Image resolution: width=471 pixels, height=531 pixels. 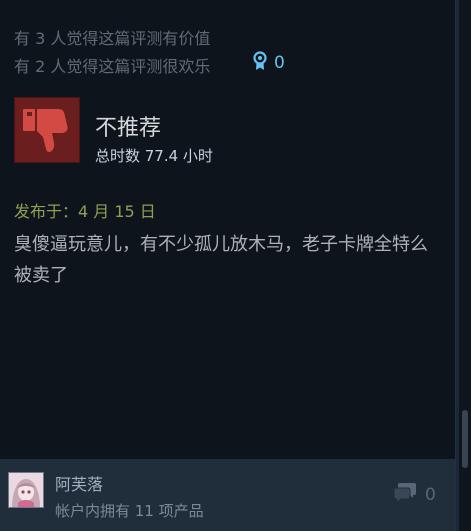 What do you see at coordinates (129, 511) in the screenshot?
I see `author-product-count: 帐户内拥有 11 项产品` at bounding box center [129, 511].